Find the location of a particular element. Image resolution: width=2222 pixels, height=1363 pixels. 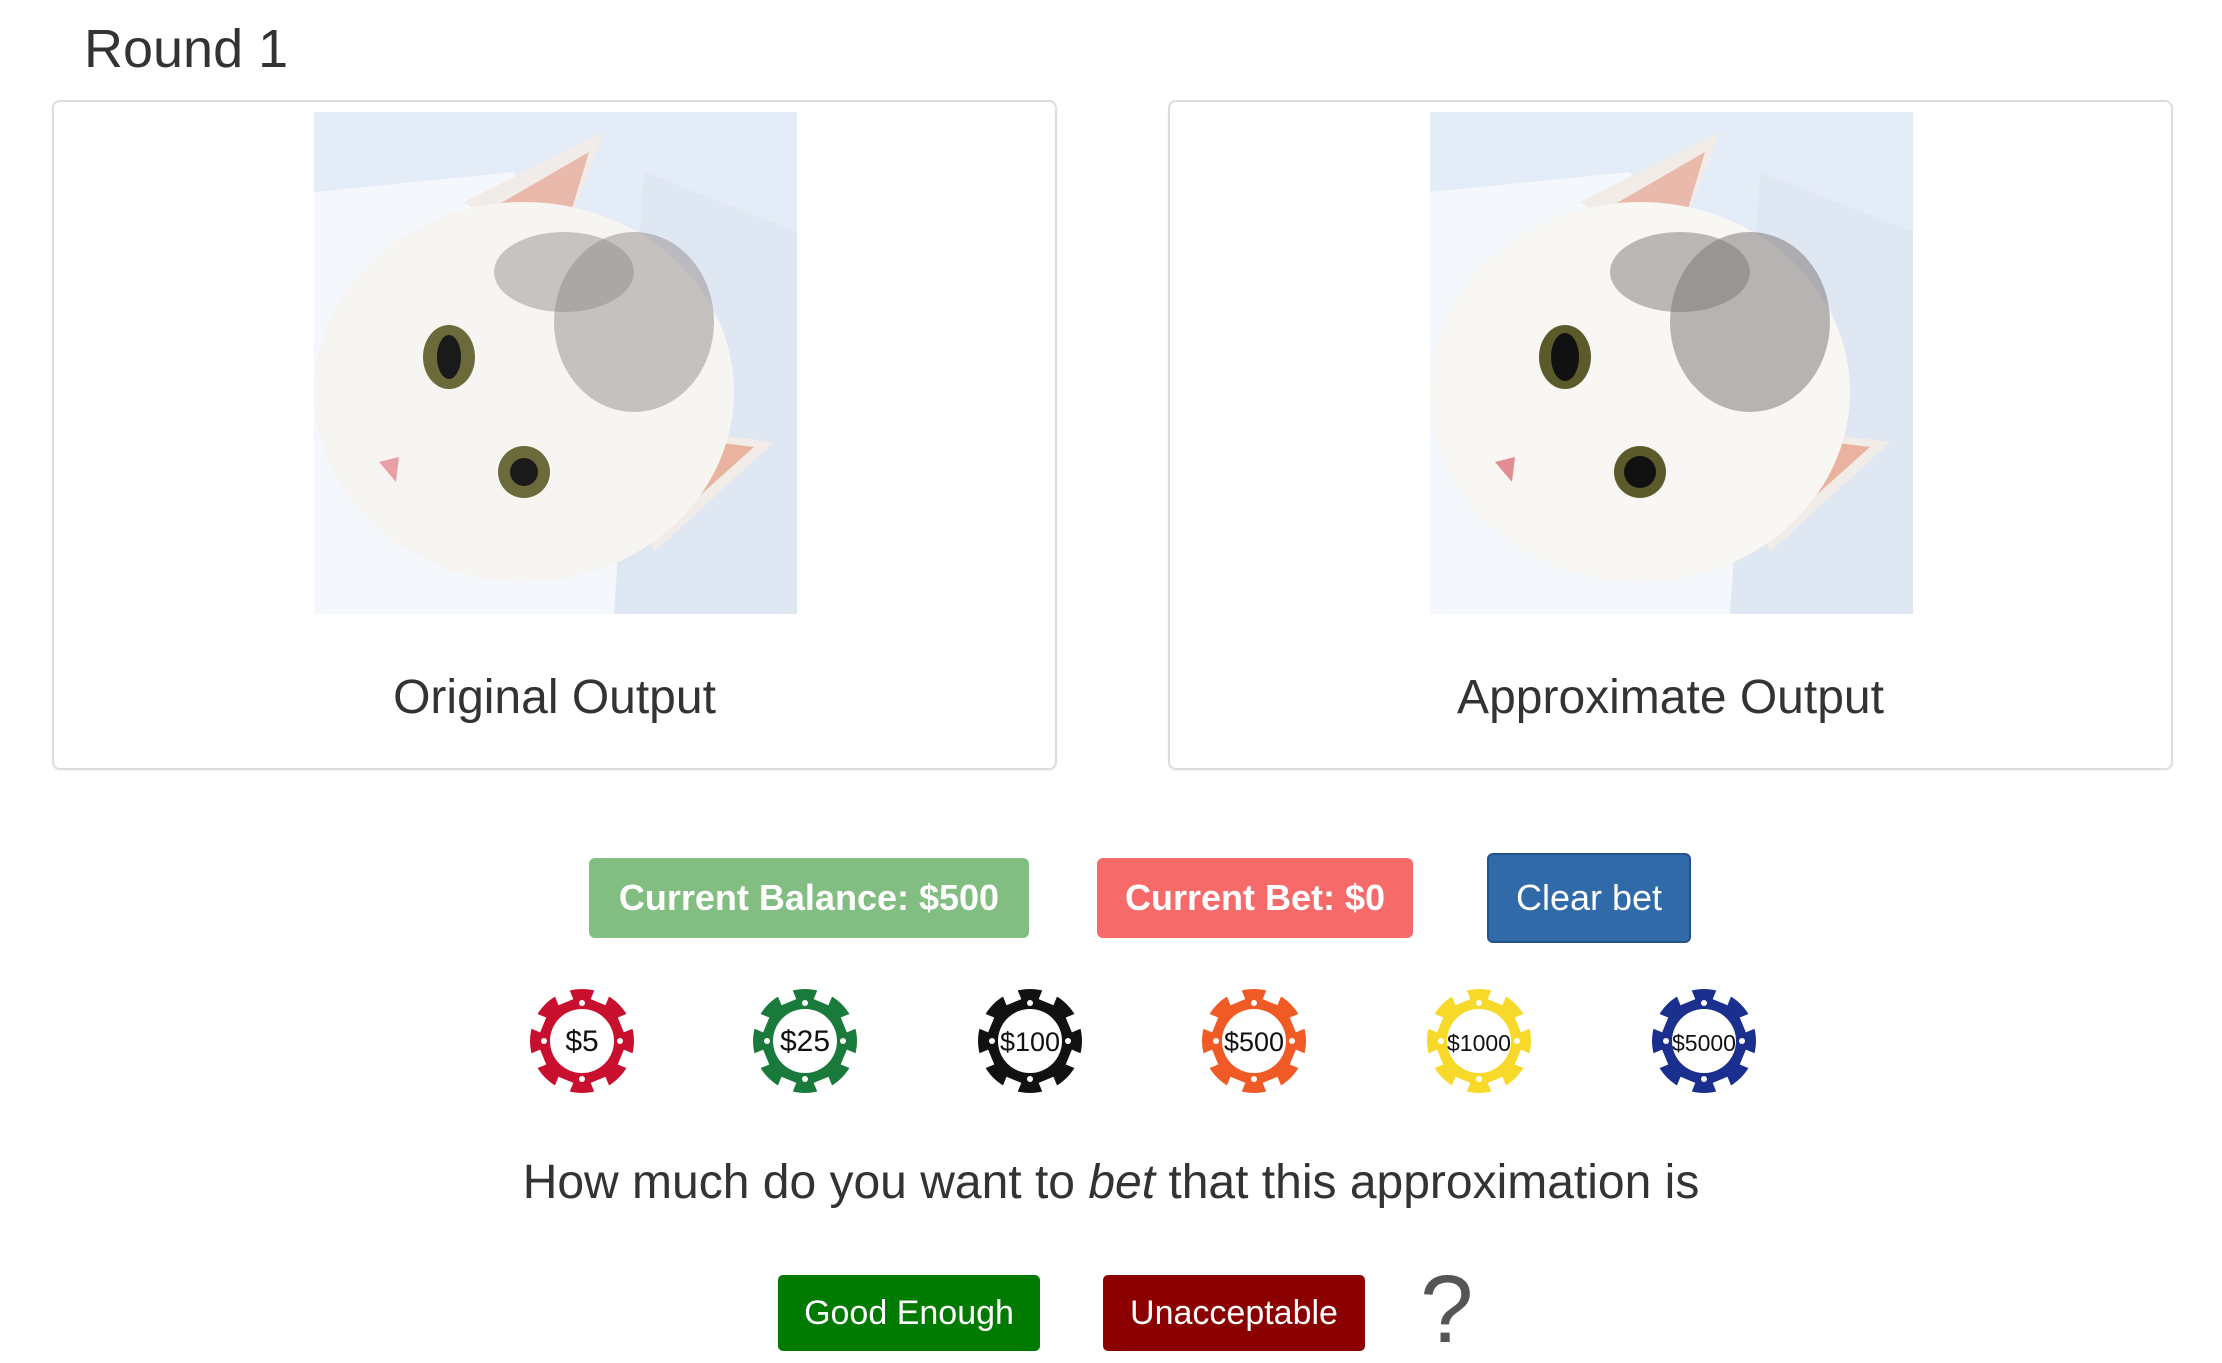

chip-25: $25 is located at coordinates (805, 1041).